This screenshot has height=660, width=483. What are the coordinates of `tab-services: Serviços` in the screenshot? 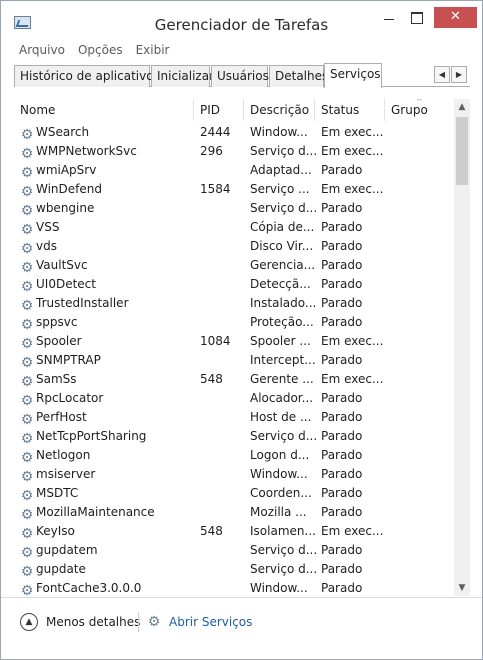 It's located at (353, 75).